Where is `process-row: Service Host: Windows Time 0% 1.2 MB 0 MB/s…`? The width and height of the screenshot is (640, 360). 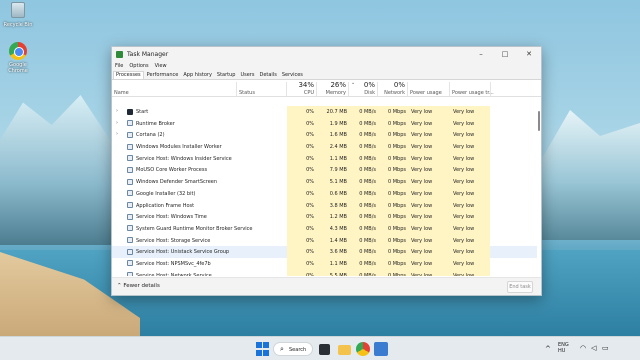 process-row: Service Host: Windows Time 0% 1.2 MB 0 MB/s… is located at coordinates (324, 217).